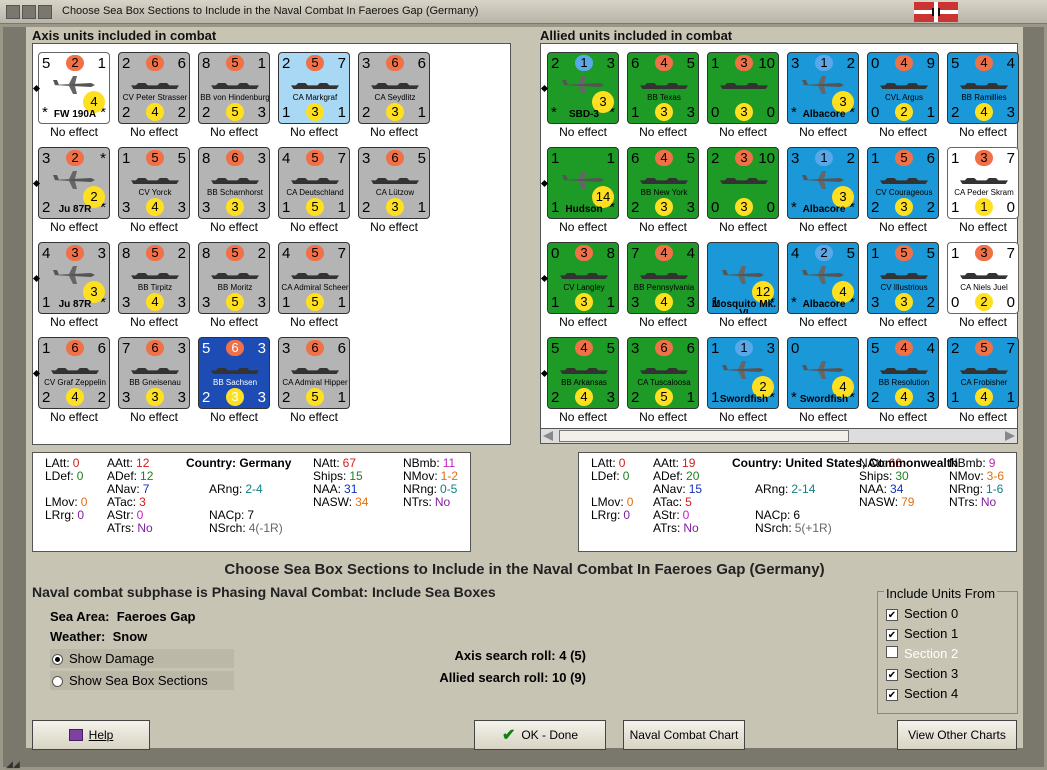 Image resolution: width=1047 pixels, height=770 pixels. What do you see at coordinates (142, 680) in the screenshot?
I see `show-sections-radio: Show Sea Box Sections` at bounding box center [142, 680].